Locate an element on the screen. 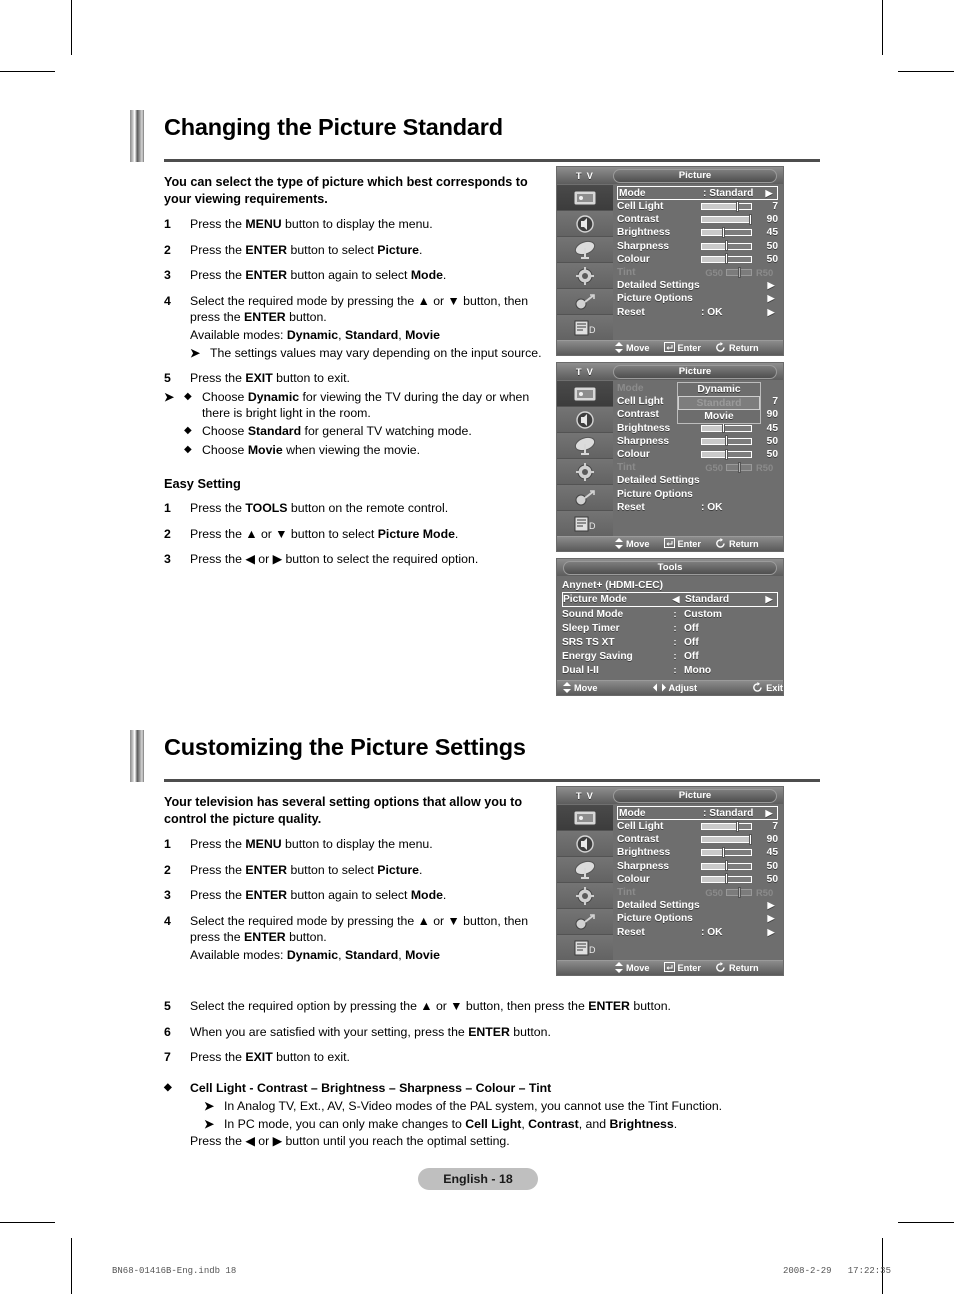  tools-footer-exit: Exit is located at coordinates (767, 688).